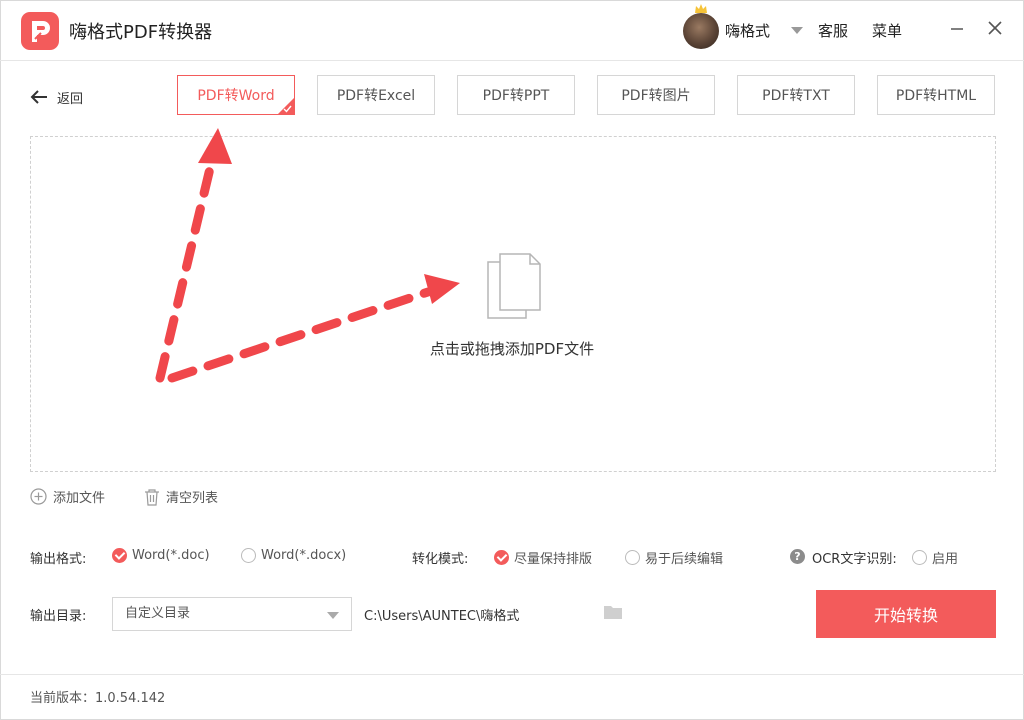 This screenshot has height=720, width=1024. I want to click on dir-select-value: 自定义目录, so click(158, 613).